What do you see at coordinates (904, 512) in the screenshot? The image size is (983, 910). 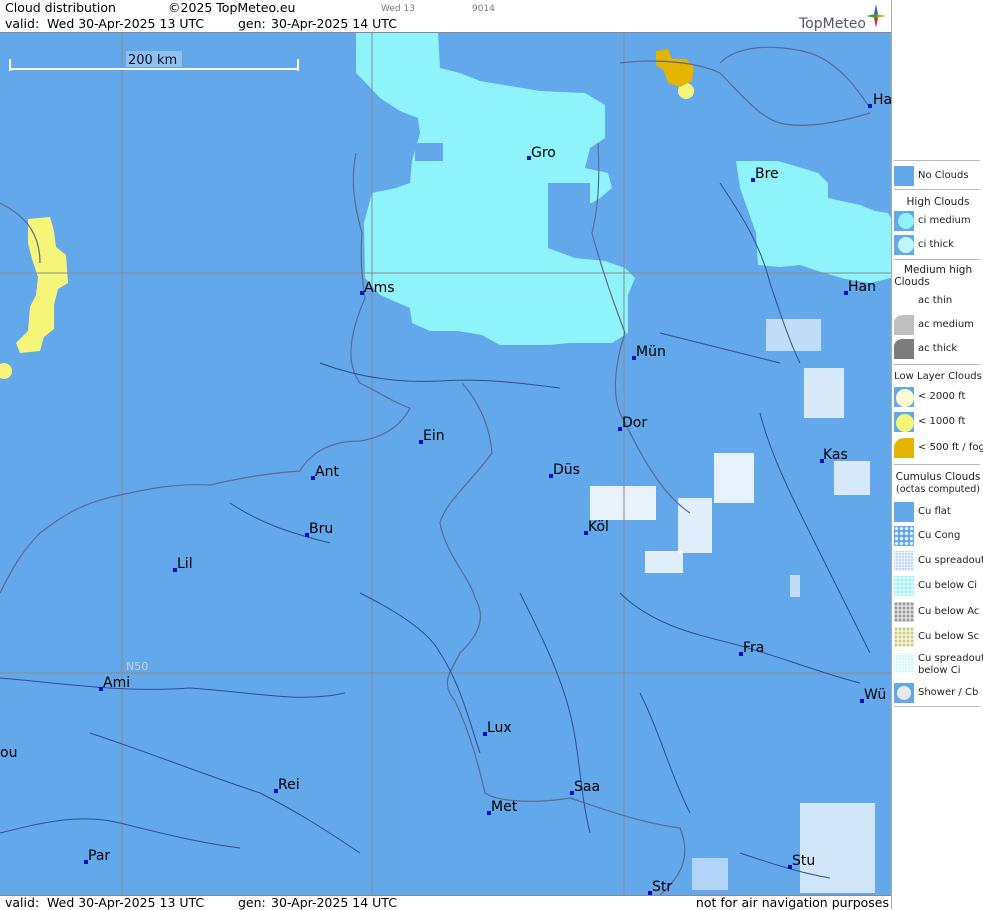 I see `cu-flat-swatch-icon` at bounding box center [904, 512].